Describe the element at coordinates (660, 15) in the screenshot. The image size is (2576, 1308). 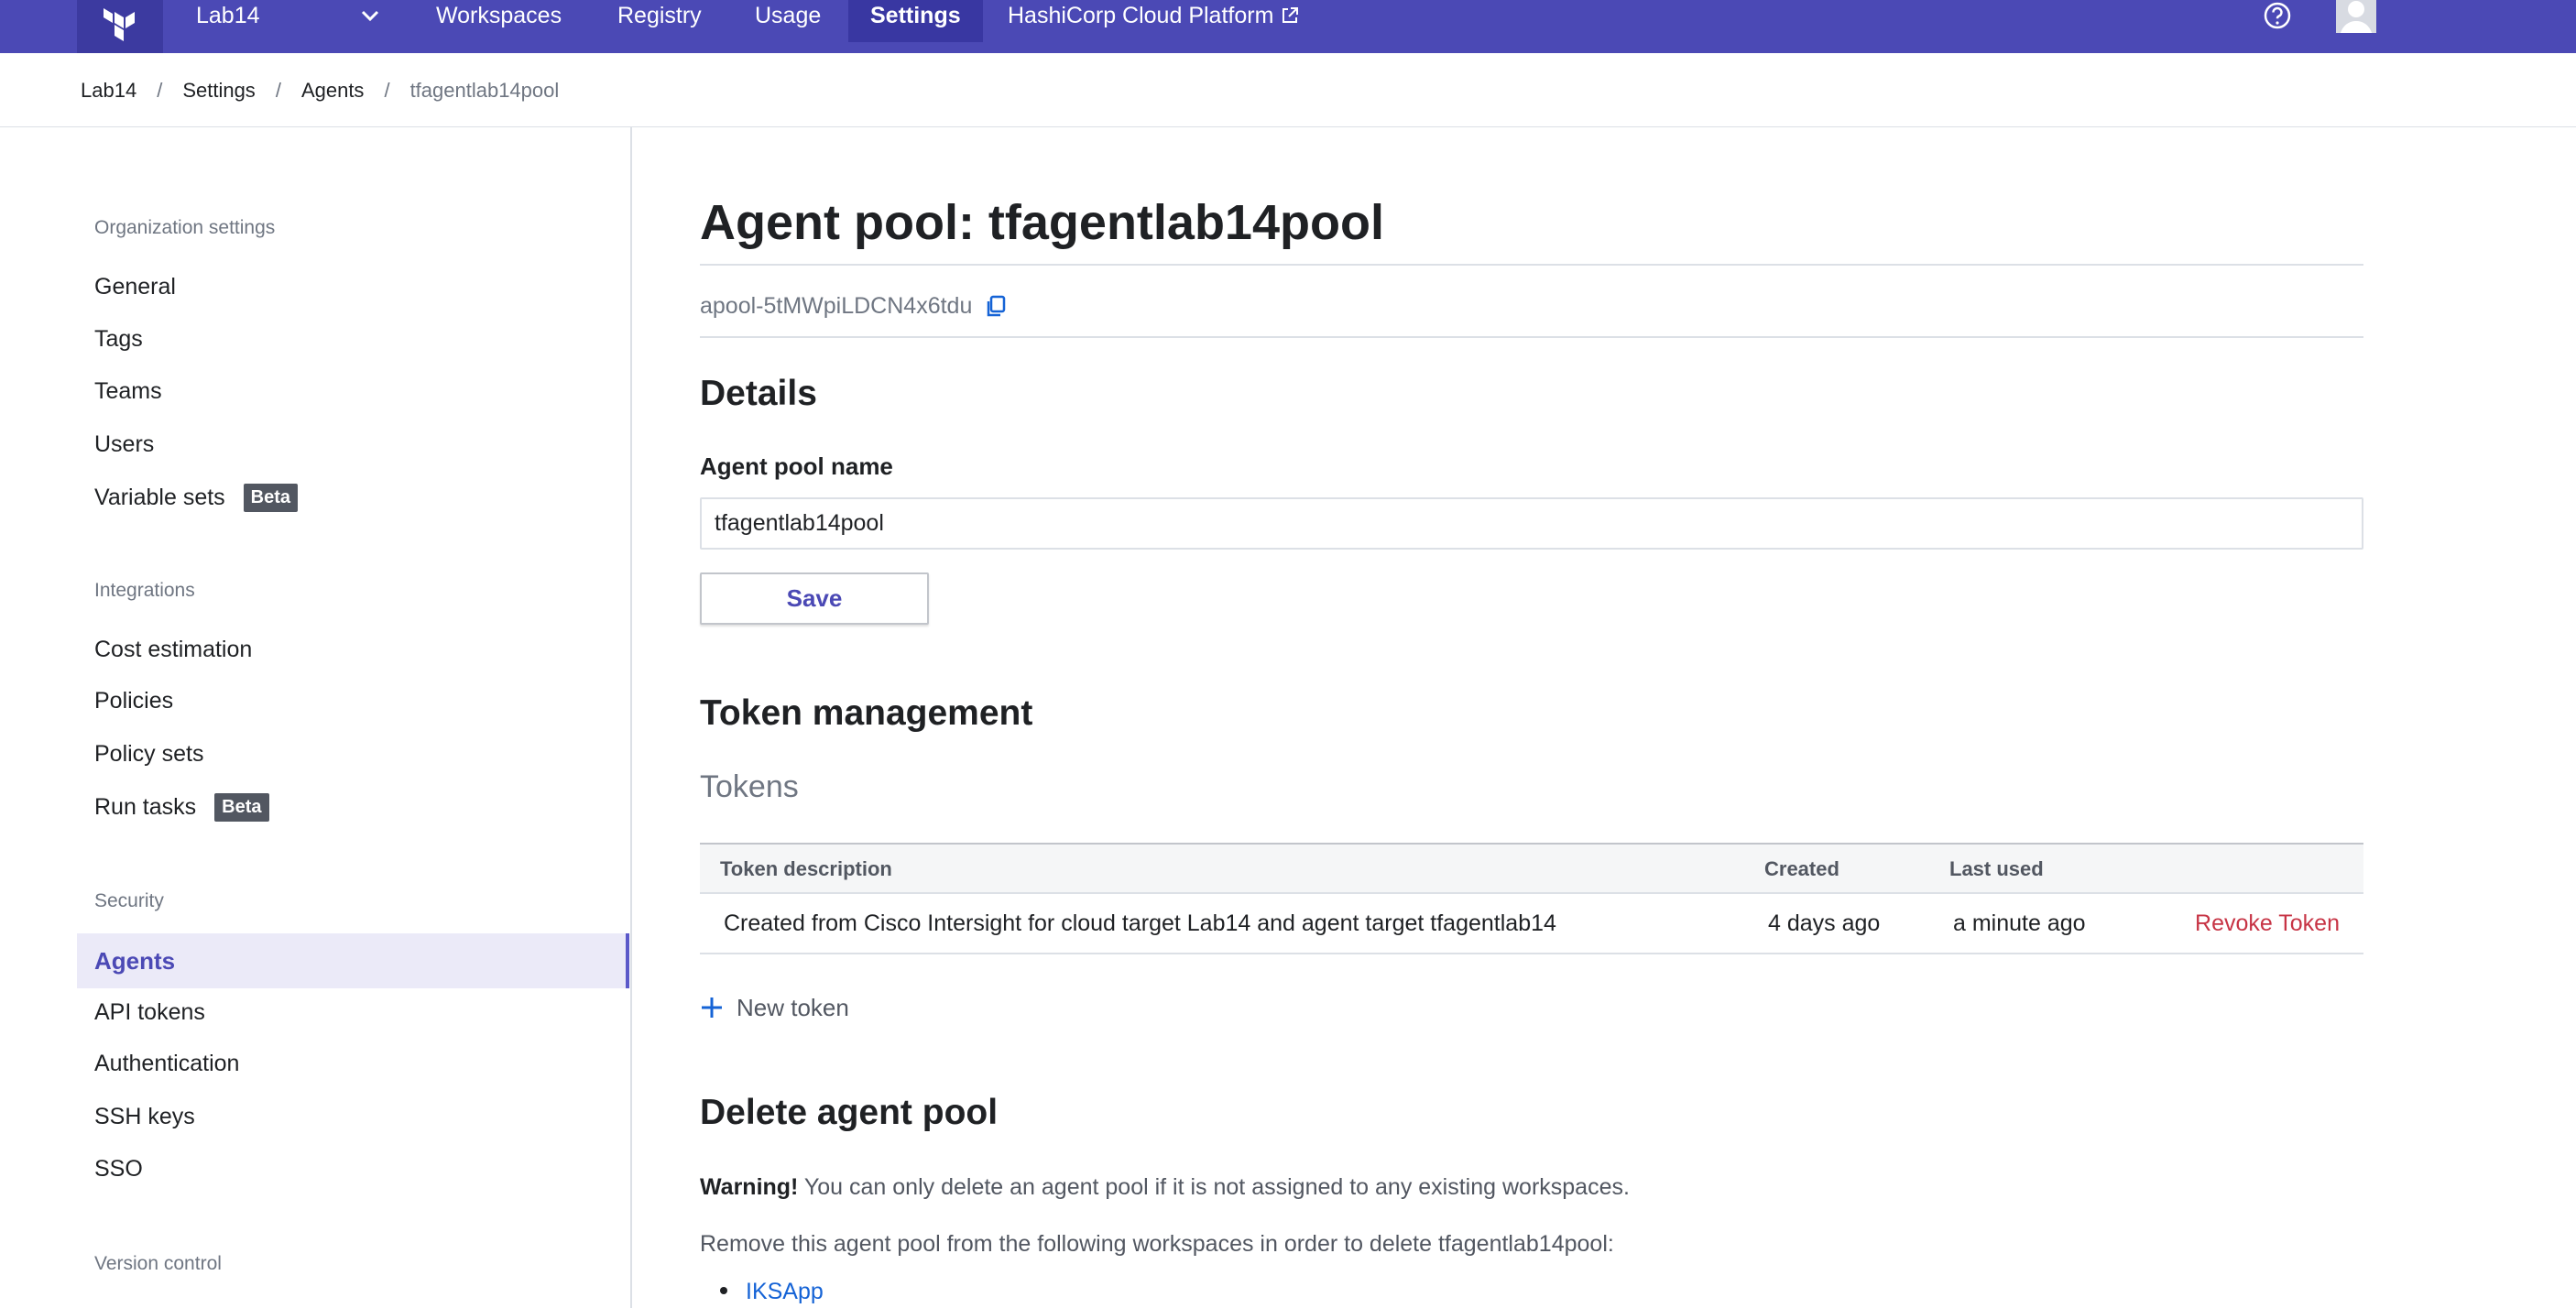
I see `nav-registry: Registry` at that location.